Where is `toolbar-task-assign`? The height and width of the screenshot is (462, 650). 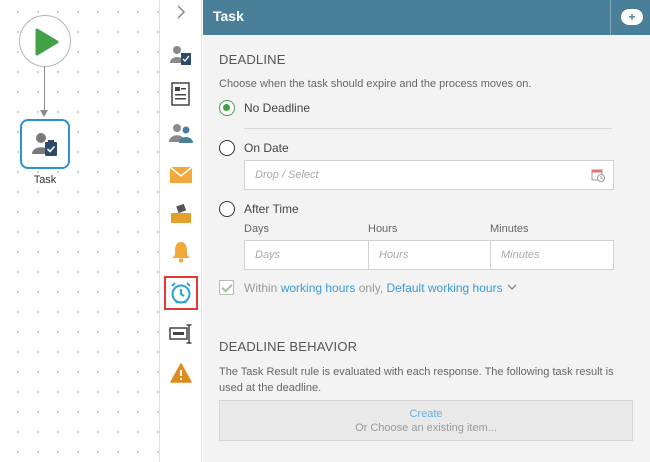
toolbar-task-assign is located at coordinates (181, 55).